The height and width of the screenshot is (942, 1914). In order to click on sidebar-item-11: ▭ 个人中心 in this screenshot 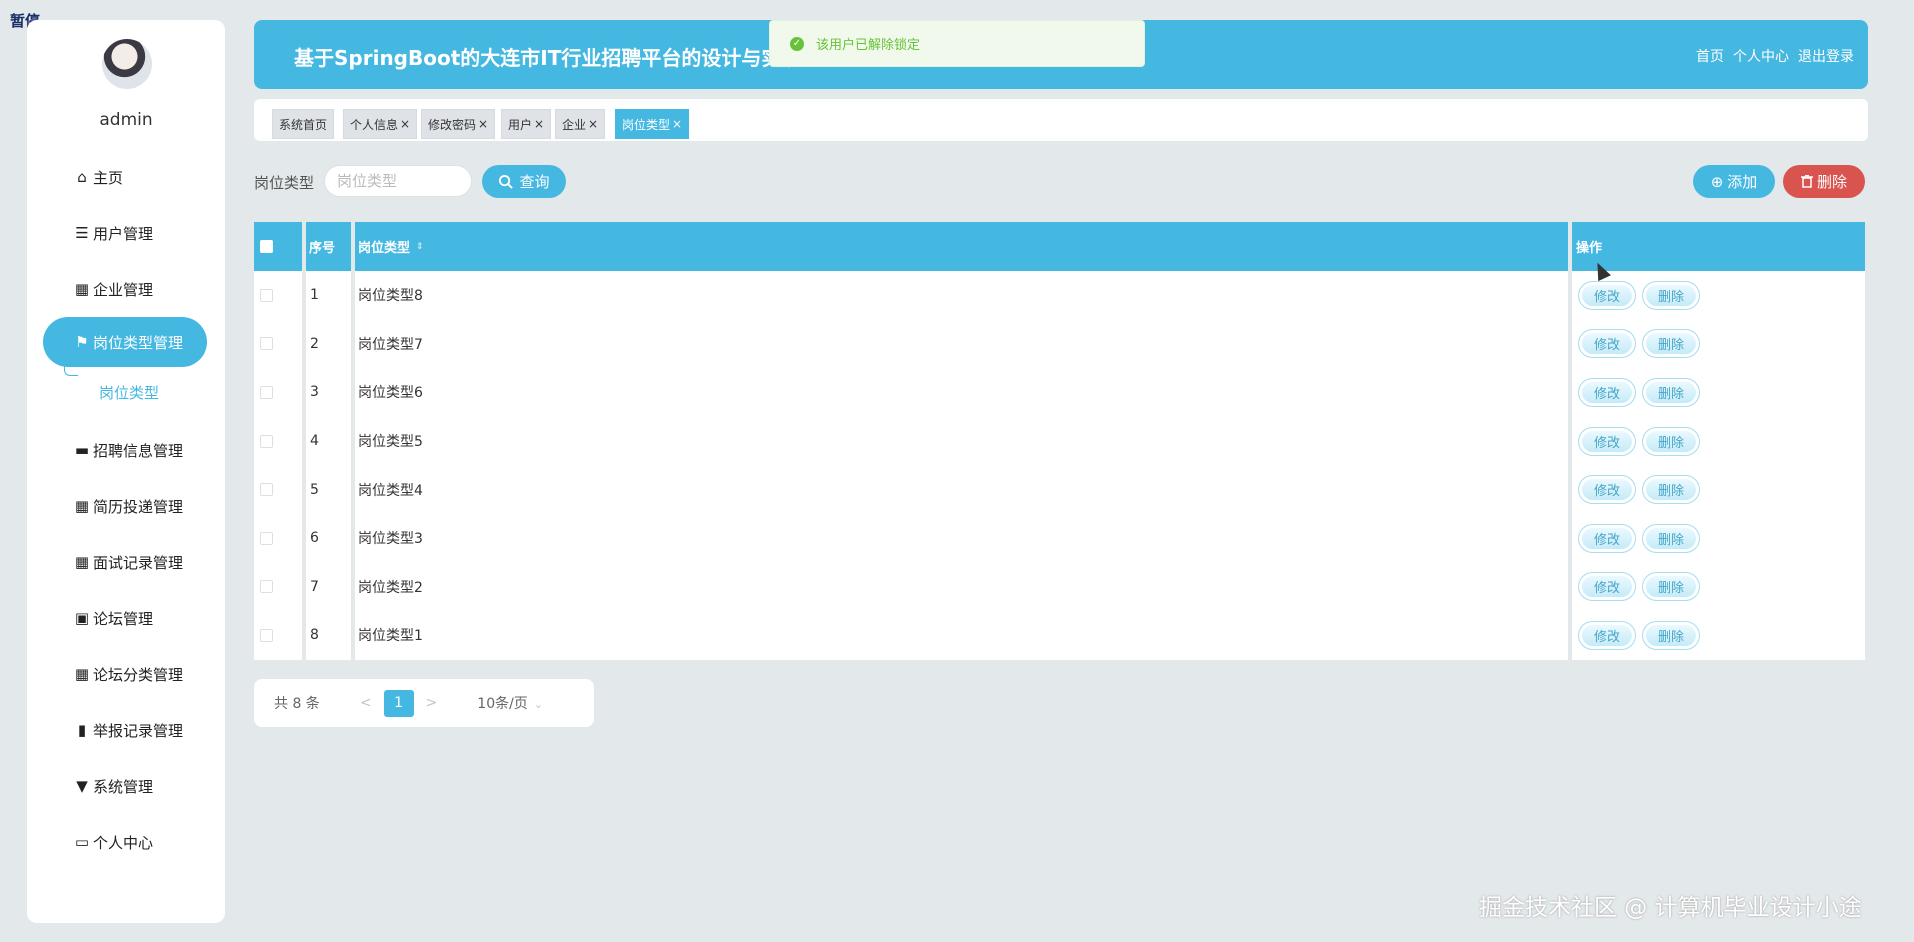, I will do `click(125, 842)`.